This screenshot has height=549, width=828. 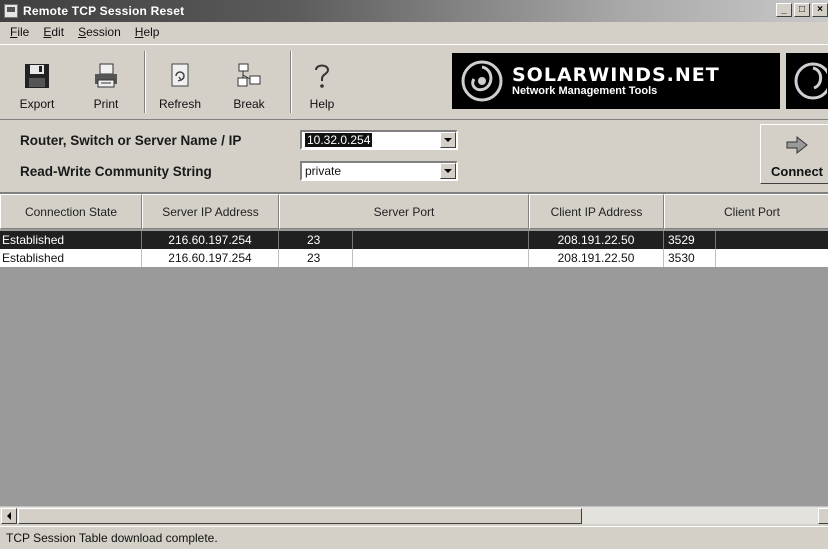 What do you see at coordinates (797, 146) in the screenshot?
I see `arrow-right-icon` at bounding box center [797, 146].